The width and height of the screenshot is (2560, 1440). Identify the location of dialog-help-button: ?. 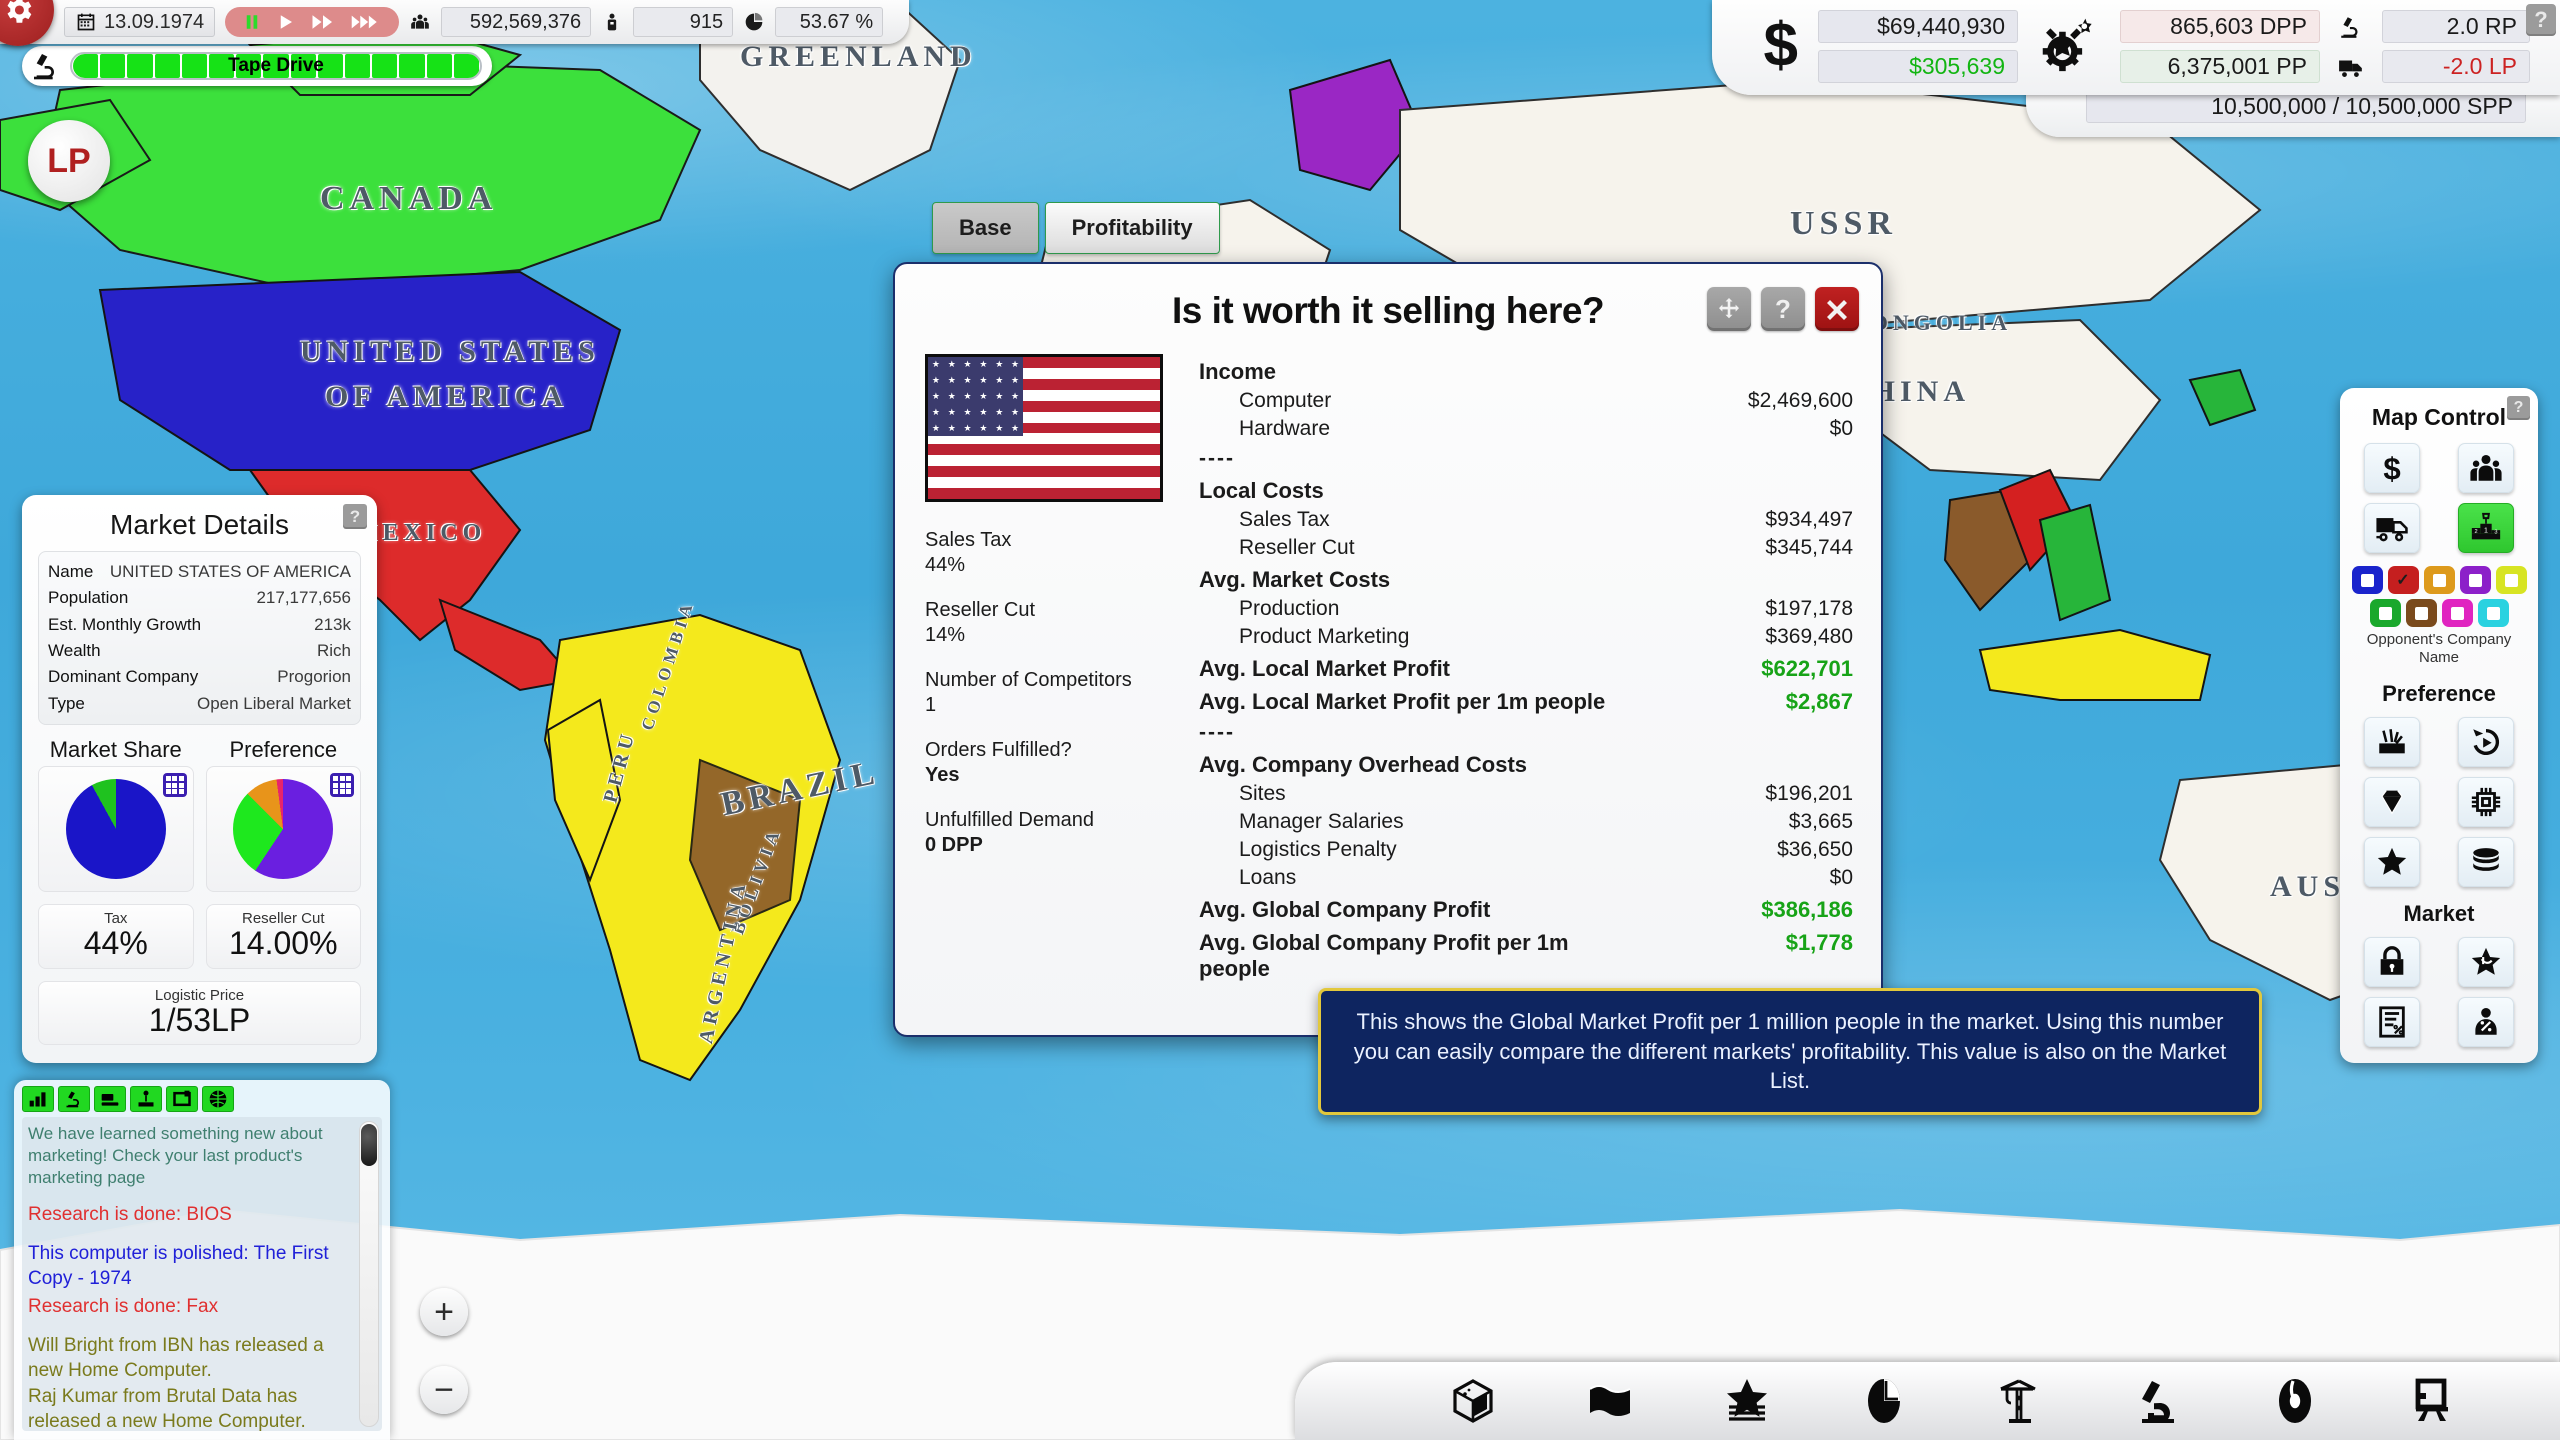
(1783, 309).